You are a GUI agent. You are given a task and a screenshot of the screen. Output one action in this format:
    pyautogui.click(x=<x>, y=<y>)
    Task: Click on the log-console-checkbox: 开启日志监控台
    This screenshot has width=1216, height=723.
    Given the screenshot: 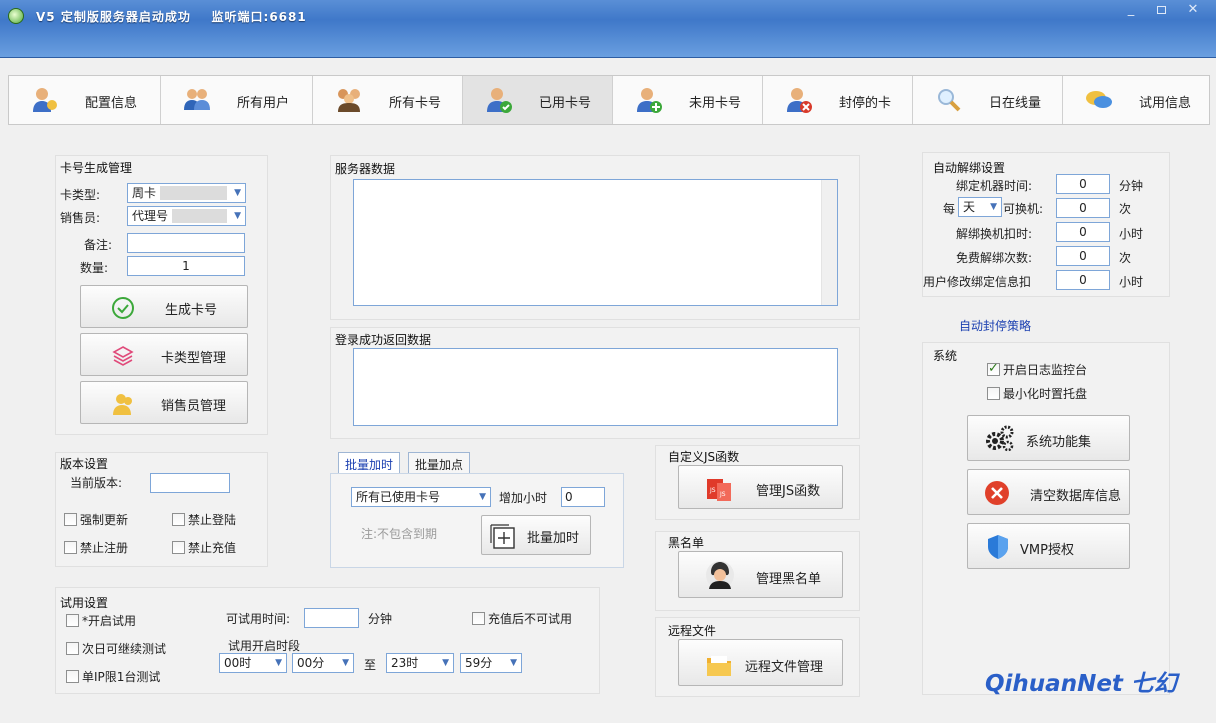 What is the action you would take?
    pyautogui.click(x=1037, y=369)
    